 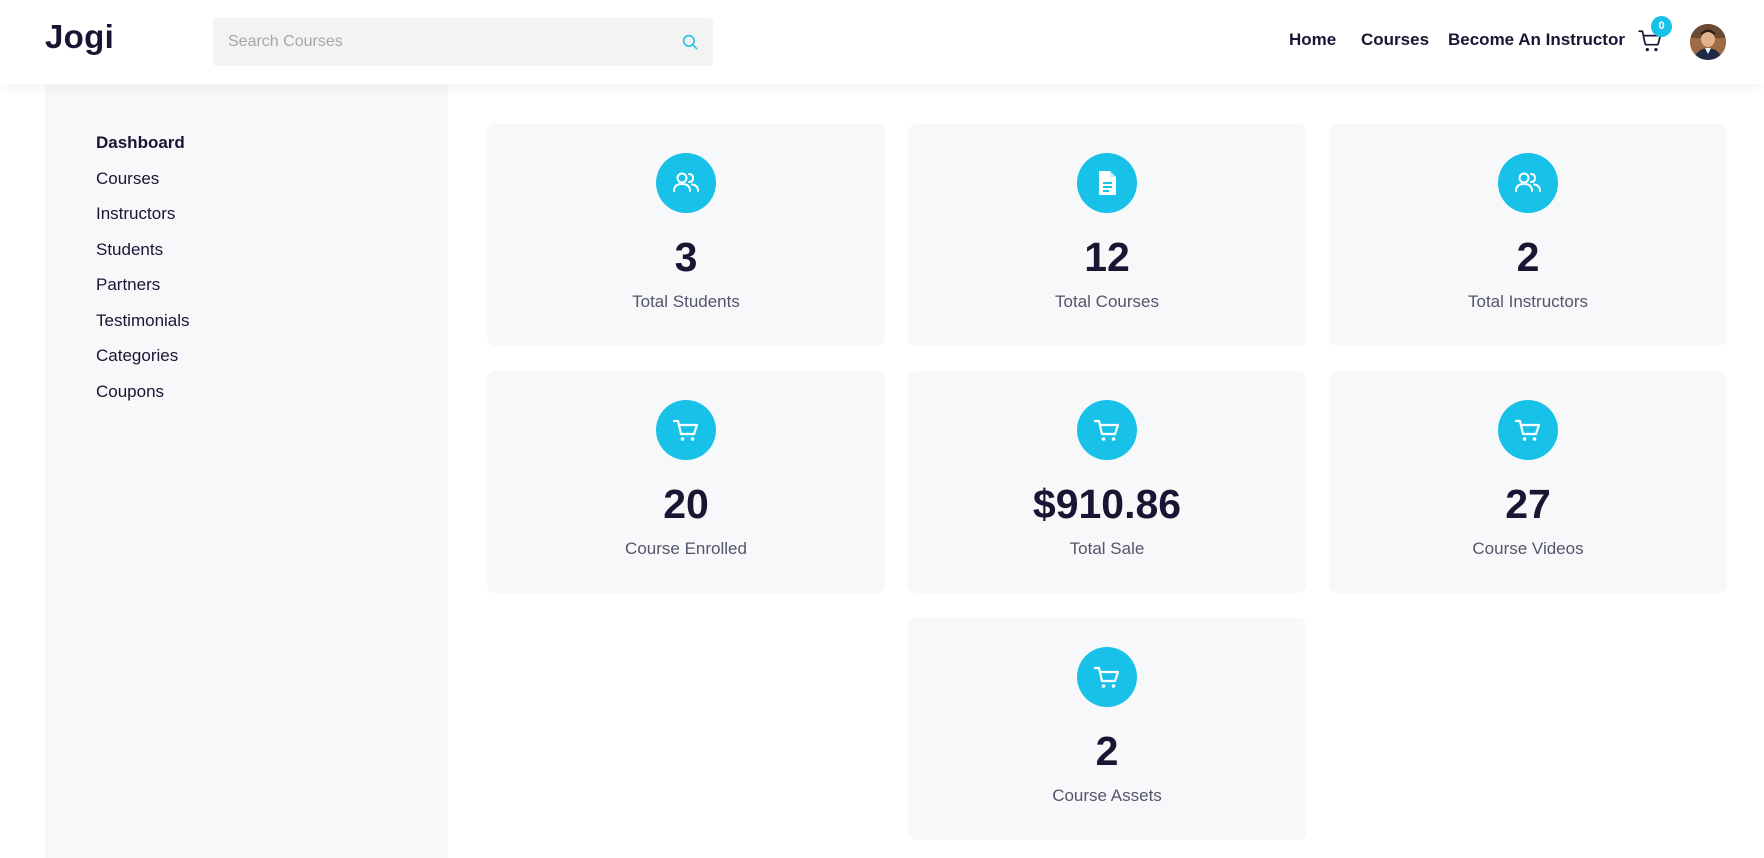 What do you see at coordinates (127, 179) in the screenshot?
I see `sidebar-item-courses: Courses` at bounding box center [127, 179].